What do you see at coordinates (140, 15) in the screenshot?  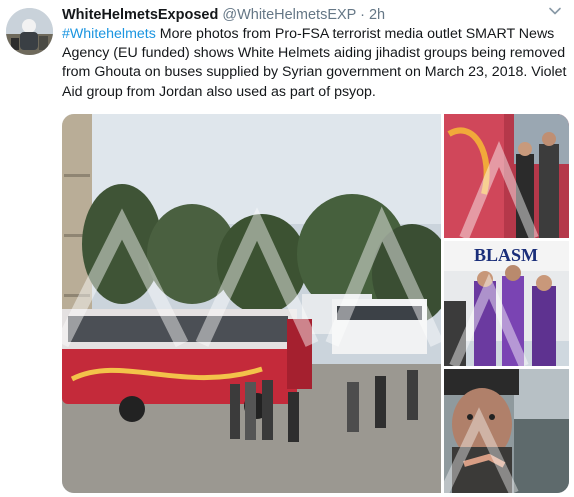 I see `display-name: WhiteHelmetsExposed` at bounding box center [140, 15].